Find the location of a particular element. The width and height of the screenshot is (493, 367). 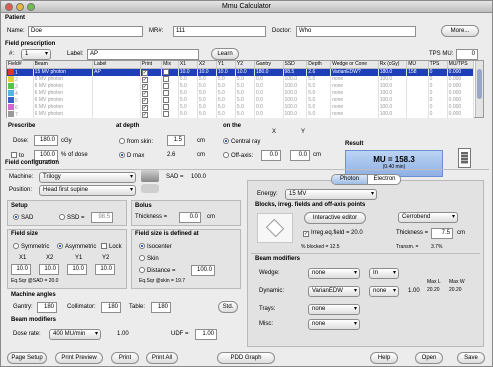

table-cell-num: 4 is located at coordinates (20, 93).